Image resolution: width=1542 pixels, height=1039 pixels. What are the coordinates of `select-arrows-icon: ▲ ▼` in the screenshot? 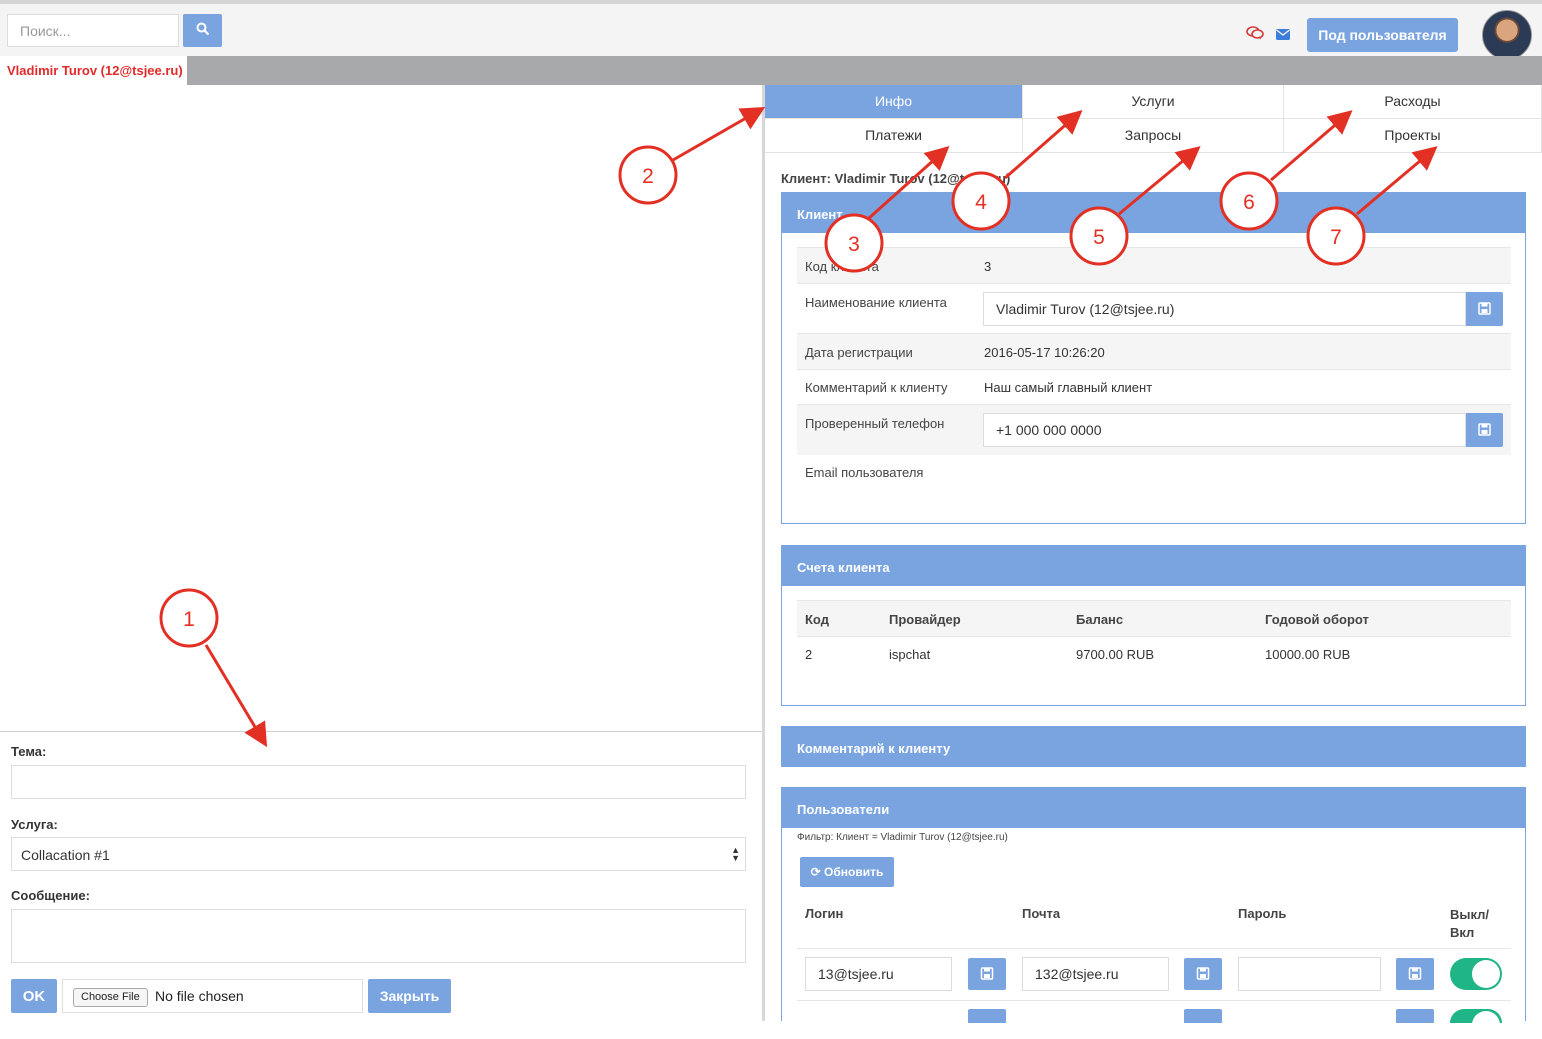 It's located at (735, 854).